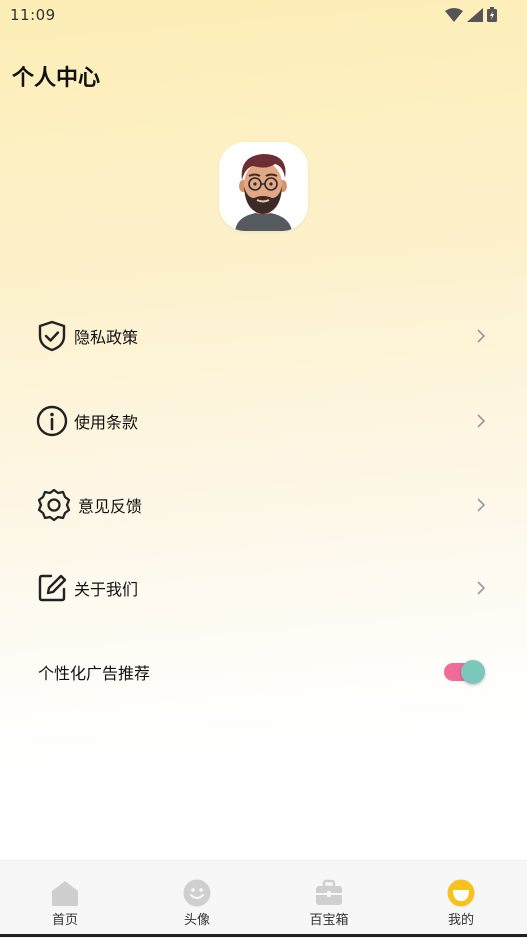  I want to click on status-time: 11:09, so click(33, 15).